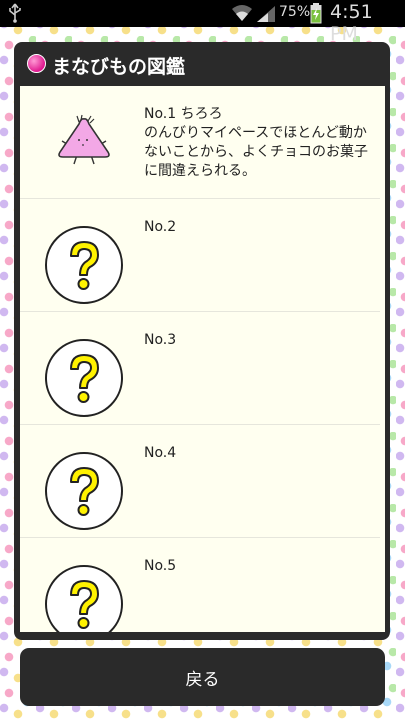  Describe the element at coordinates (119, 67) in the screenshot. I see `dialog-title: まなびもの図鑑` at that location.